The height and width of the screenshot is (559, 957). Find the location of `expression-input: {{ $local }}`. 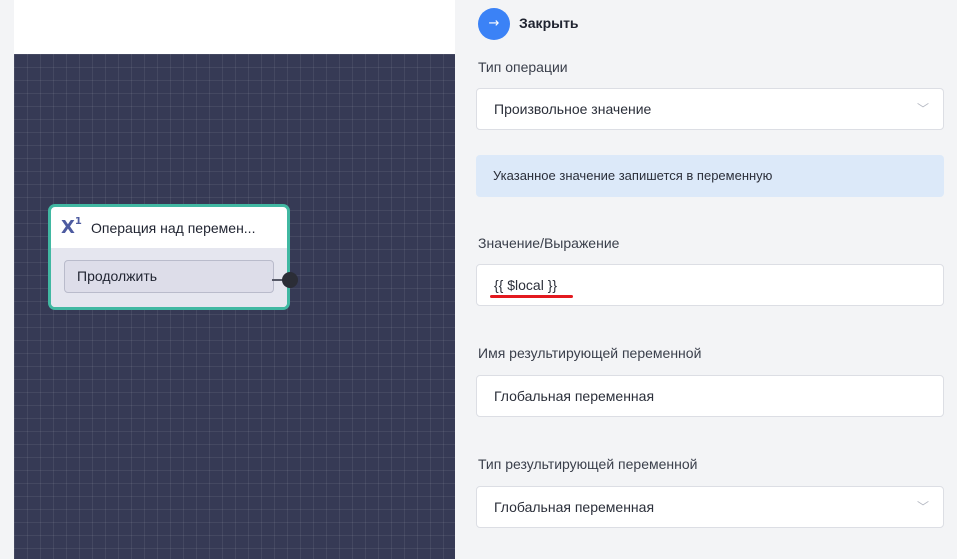

expression-input: {{ $local }} is located at coordinates (710, 285).